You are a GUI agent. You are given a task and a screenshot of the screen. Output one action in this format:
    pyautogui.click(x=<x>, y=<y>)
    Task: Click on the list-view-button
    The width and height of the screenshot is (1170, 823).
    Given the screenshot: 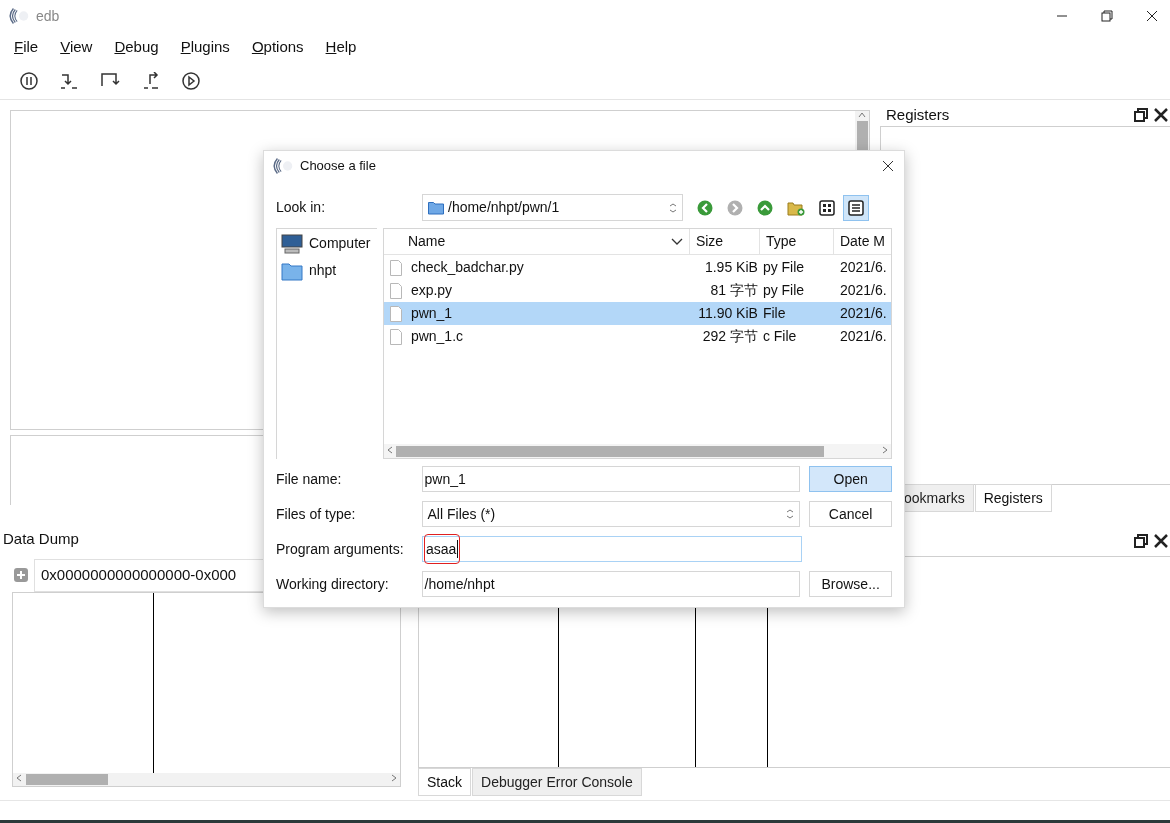 What is the action you would take?
    pyautogui.click(x=856, y=207)
    